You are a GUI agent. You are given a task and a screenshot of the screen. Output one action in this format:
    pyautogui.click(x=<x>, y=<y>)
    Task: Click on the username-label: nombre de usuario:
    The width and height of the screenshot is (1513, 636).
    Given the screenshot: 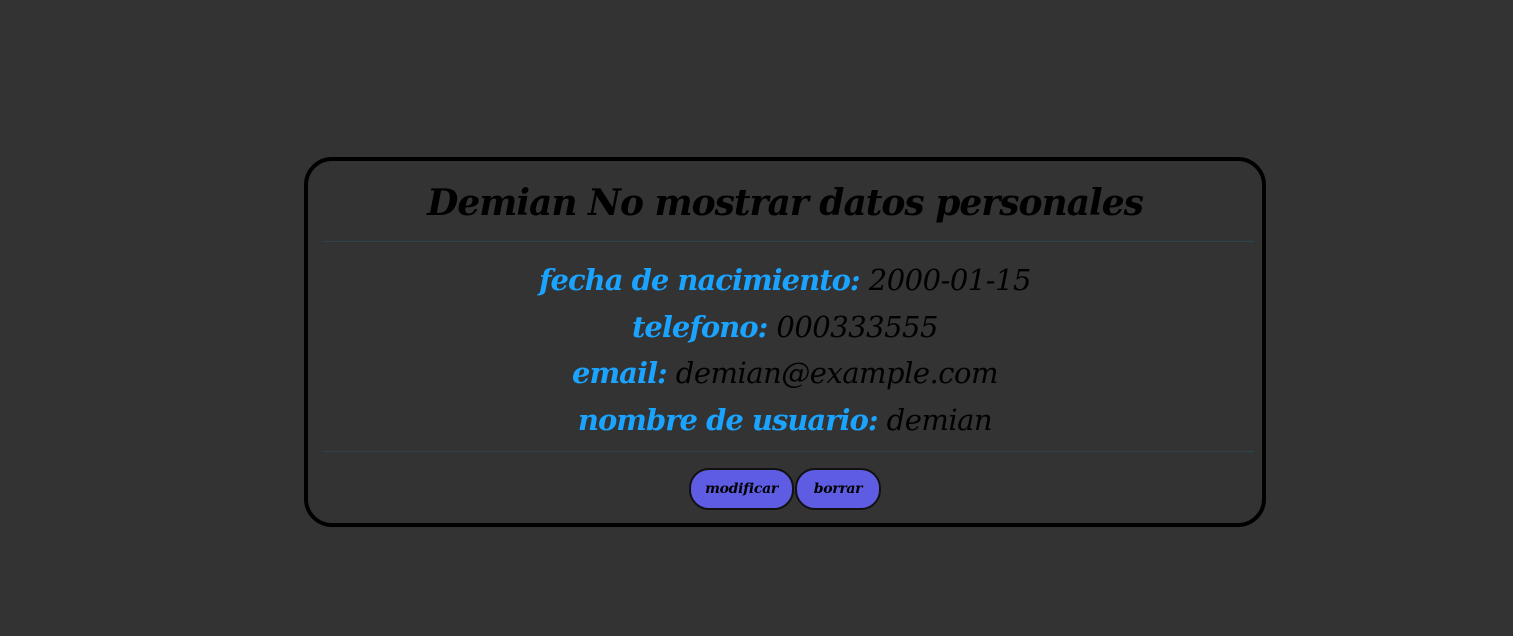 What is the action you would take?
    pyautogui.click(x=732, y=419)
    